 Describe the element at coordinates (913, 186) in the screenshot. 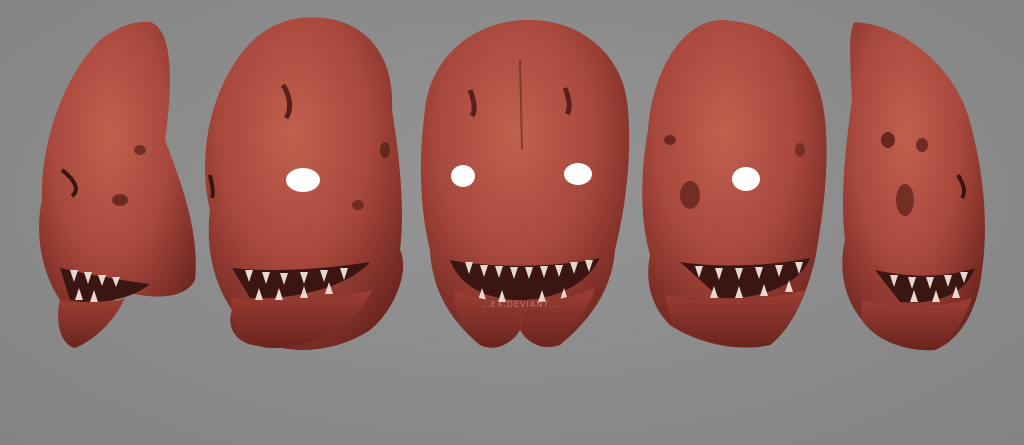

I see `mask-view-right-profile` at that location.